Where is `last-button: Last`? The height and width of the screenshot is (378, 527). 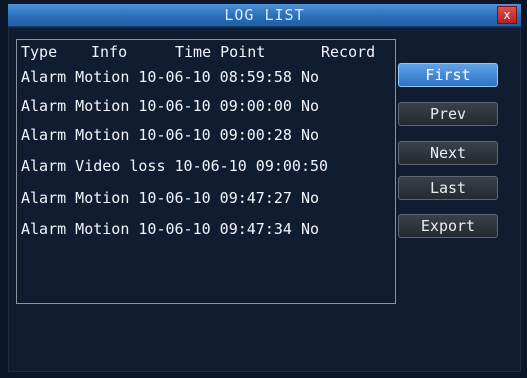
last-button: Last is located at coordinates (448, 188).